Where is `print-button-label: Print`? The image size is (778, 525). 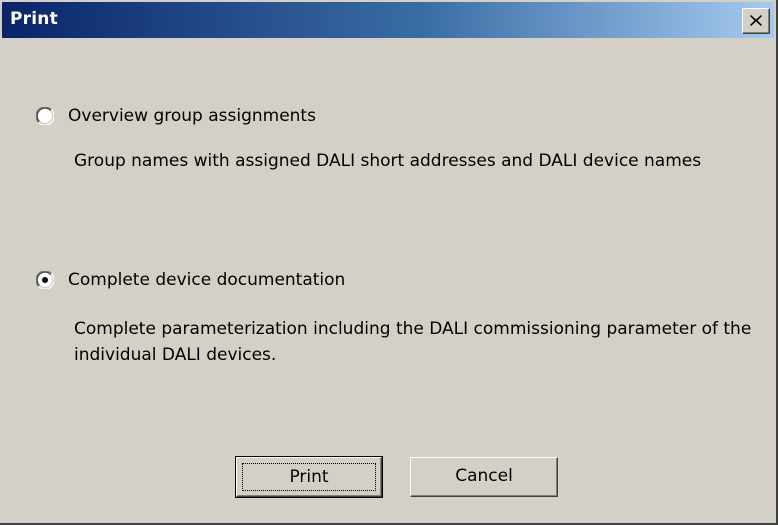
print-button-label: Print is located at coordinates (309, 477).